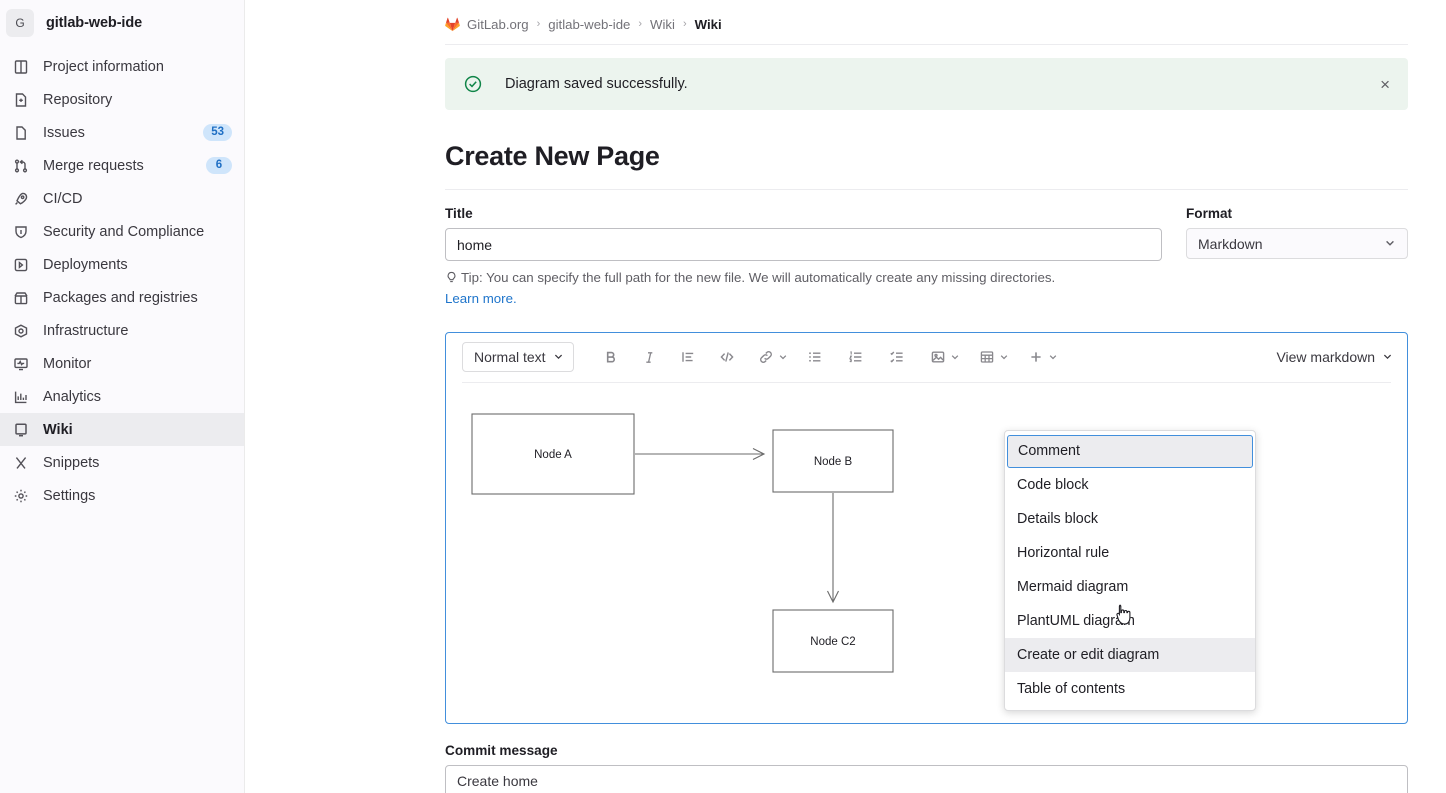 Image resolution: width=1446 pixels, height=793 pixels. Describe the element at coordinates (122, 198) in the screenshot. I see `sidebar-item-cicd: CI/CD` at that location.